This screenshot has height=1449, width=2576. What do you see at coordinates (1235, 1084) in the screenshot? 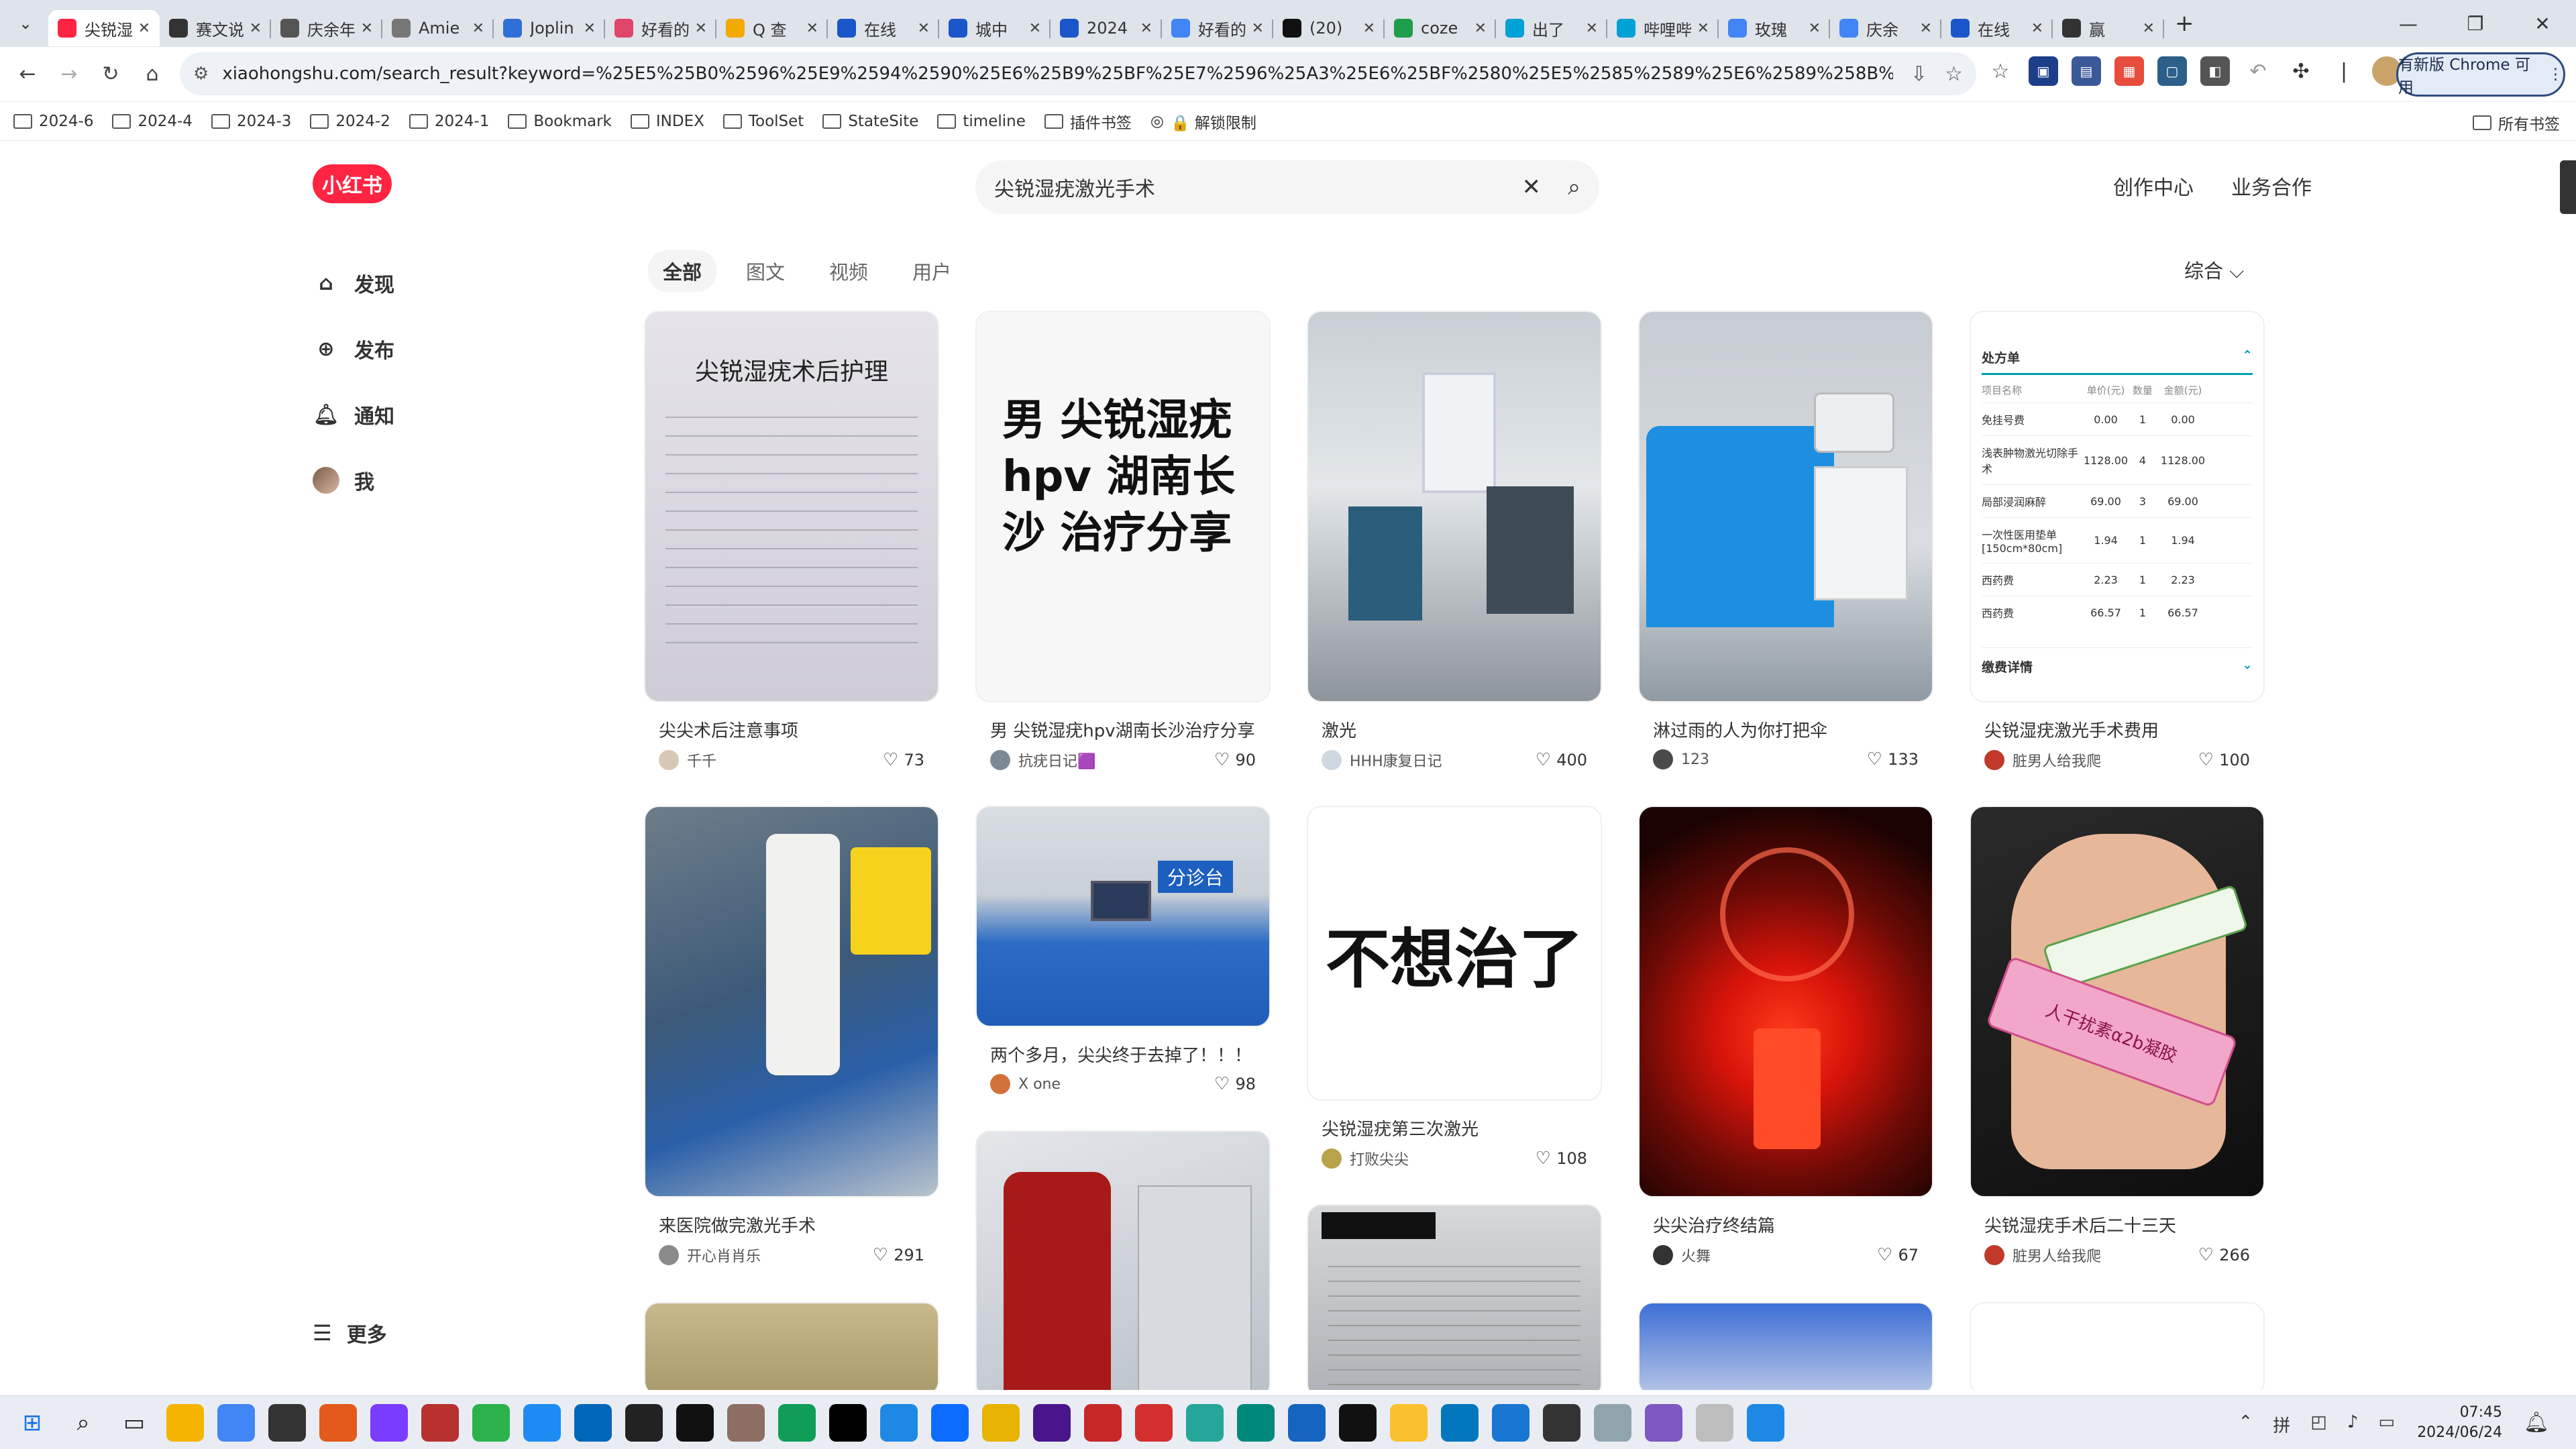
I see `like-count: 98` at bounding box center [1235, 1084].